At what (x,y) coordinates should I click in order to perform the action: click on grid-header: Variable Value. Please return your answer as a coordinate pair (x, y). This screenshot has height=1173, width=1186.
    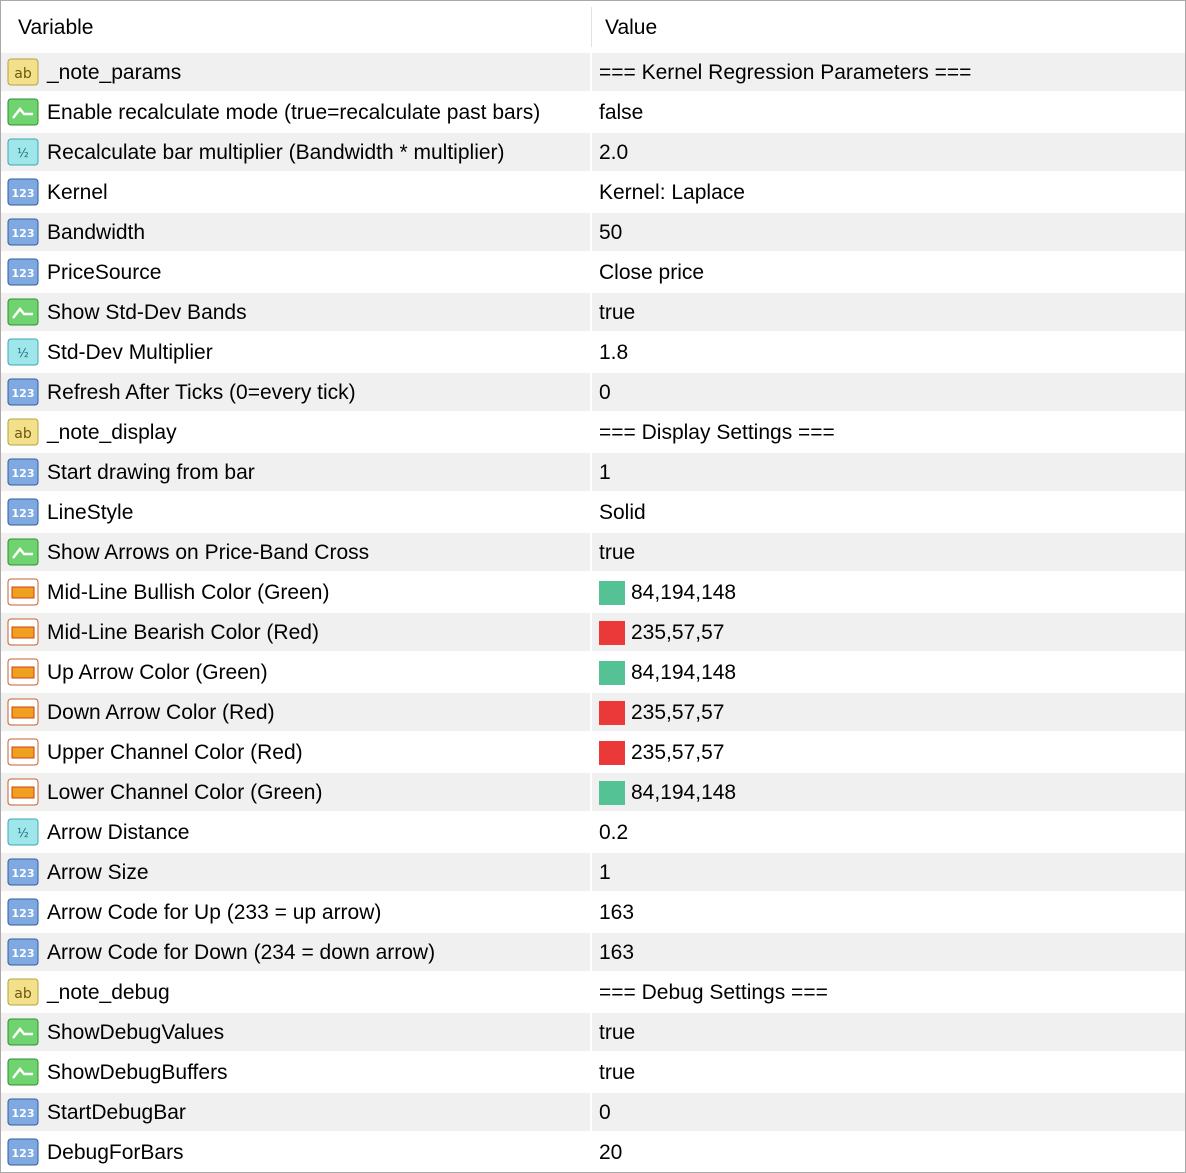
    Looking at the image, I should click on (593, 27).